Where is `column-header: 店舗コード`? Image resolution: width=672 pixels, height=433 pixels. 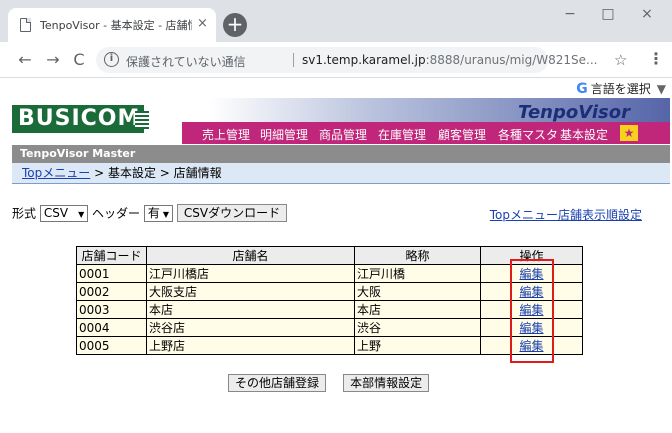
column-header: 店舗コード is located at coordinates (111, 255).